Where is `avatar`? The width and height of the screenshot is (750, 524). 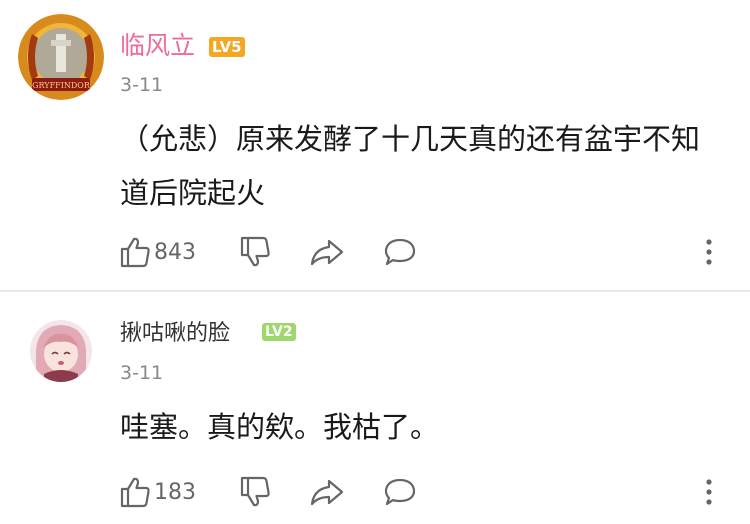 avatar is located at coordinates (61, 351).